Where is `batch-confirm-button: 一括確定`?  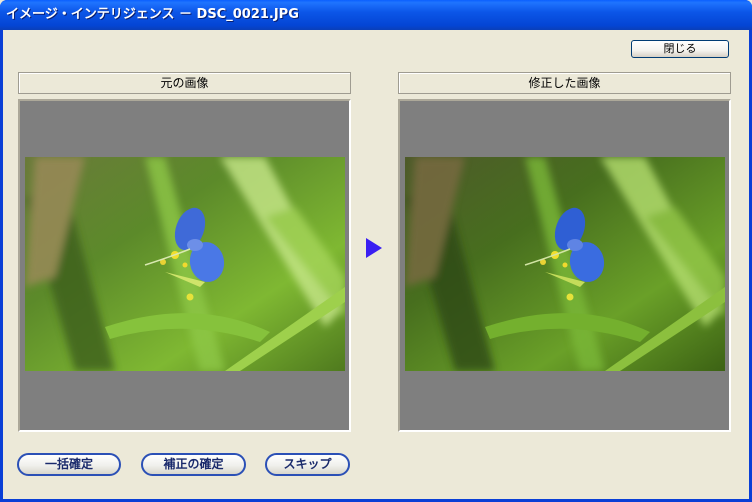
batch-confirm-button: 一括確定 is located at coordinates (69, 464).